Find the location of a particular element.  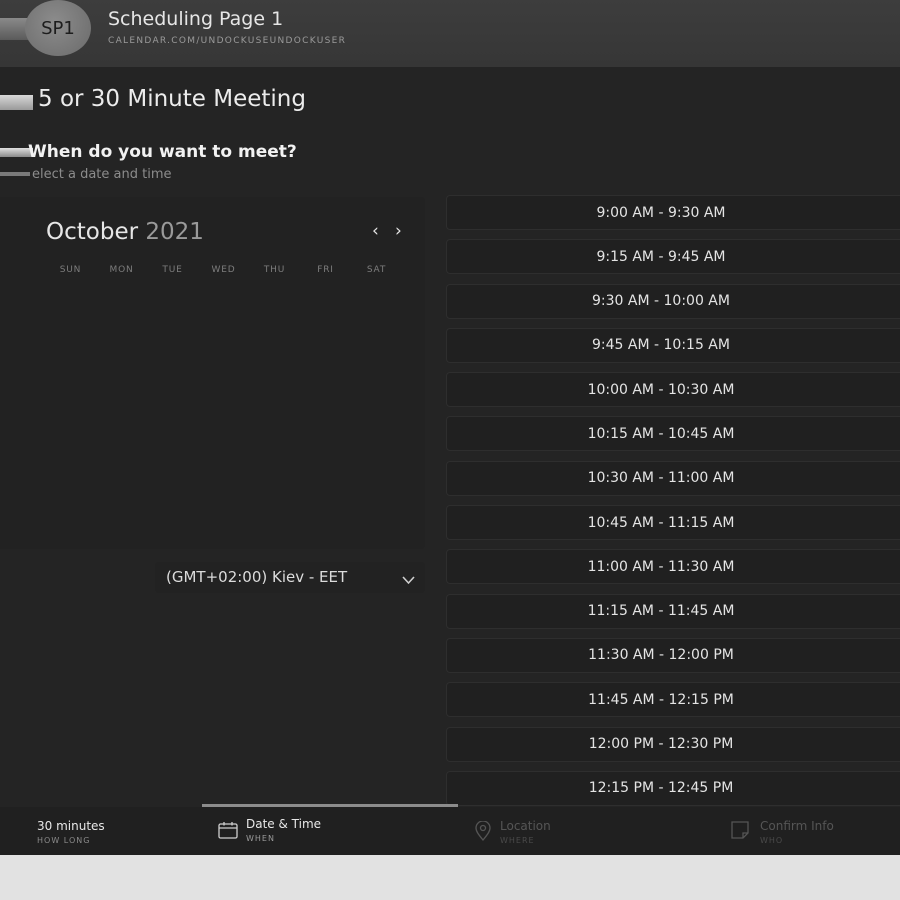

weekday-header: SUN MON TUE WED THU FRI SAT is located at coordinates (223, 270).